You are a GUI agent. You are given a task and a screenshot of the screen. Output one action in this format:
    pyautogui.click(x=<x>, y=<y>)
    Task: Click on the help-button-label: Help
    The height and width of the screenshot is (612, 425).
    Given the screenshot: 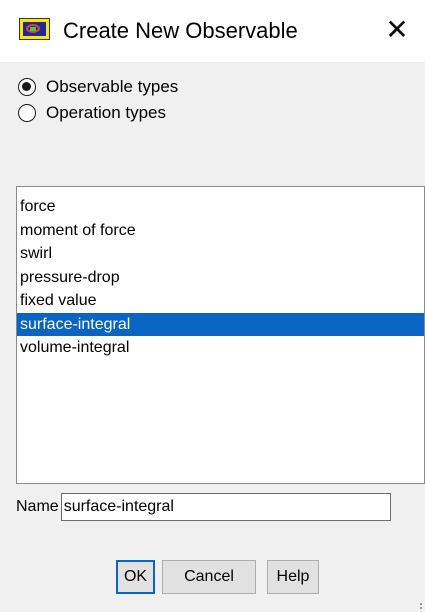 What is the action you would take?
    pyautogui.click(x=293, y=576)
    